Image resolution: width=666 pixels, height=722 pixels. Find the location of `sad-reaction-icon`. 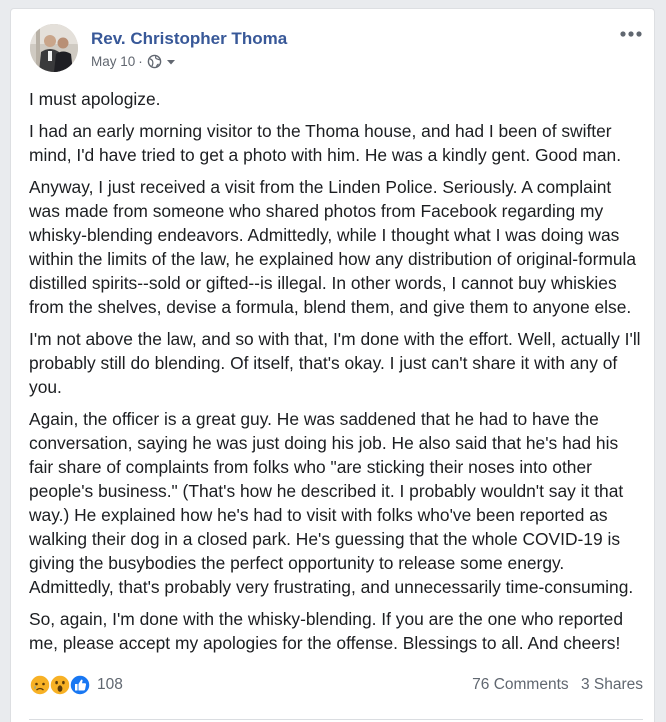

sad-reaction-icon is located at coordinates (40, 685).